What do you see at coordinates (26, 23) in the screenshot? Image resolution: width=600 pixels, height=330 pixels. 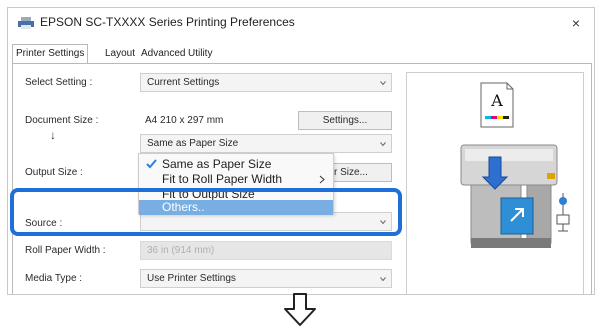 I see `printer-app-icon` at bounding box center [26, 23].